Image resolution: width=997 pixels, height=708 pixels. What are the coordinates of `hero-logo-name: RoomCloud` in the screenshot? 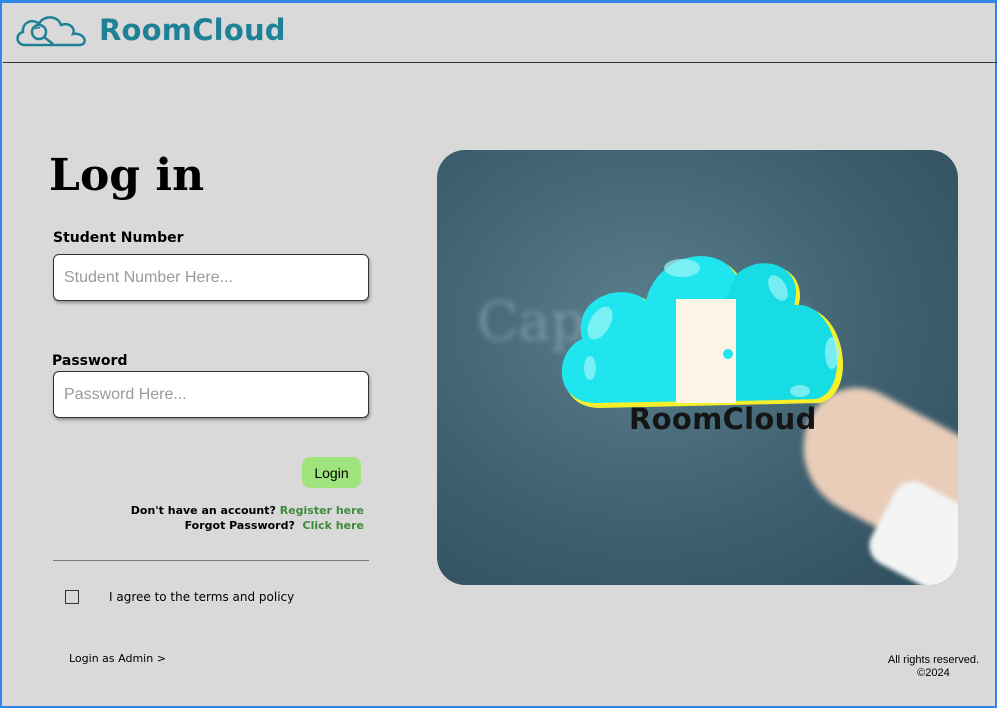 It's located at (723, 419).